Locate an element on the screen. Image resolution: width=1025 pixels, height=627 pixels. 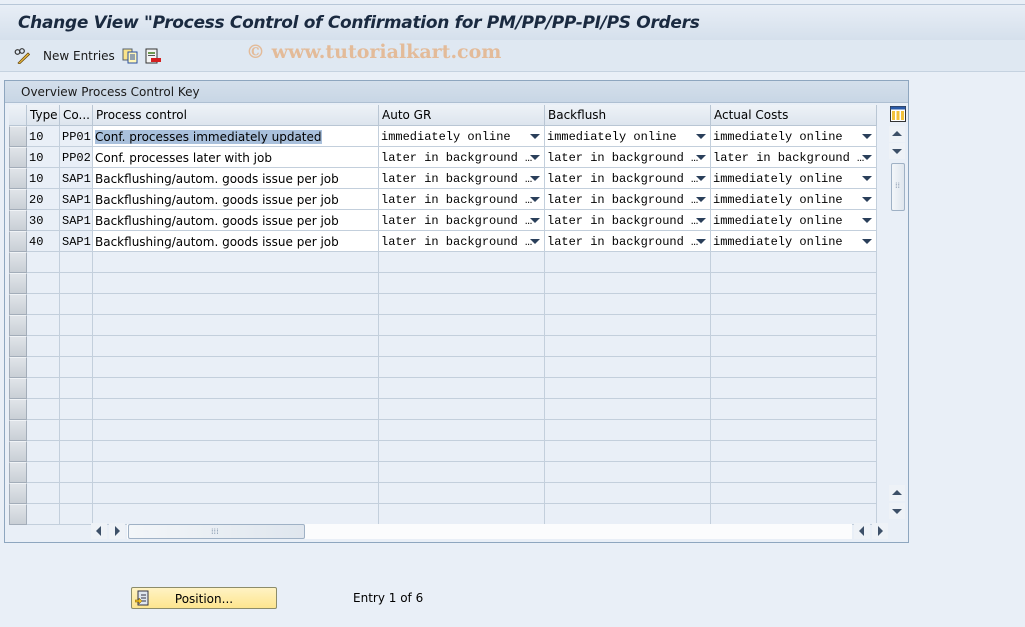
column-header-actual-costs: Actual Costs is located at coordinates (794, 115).